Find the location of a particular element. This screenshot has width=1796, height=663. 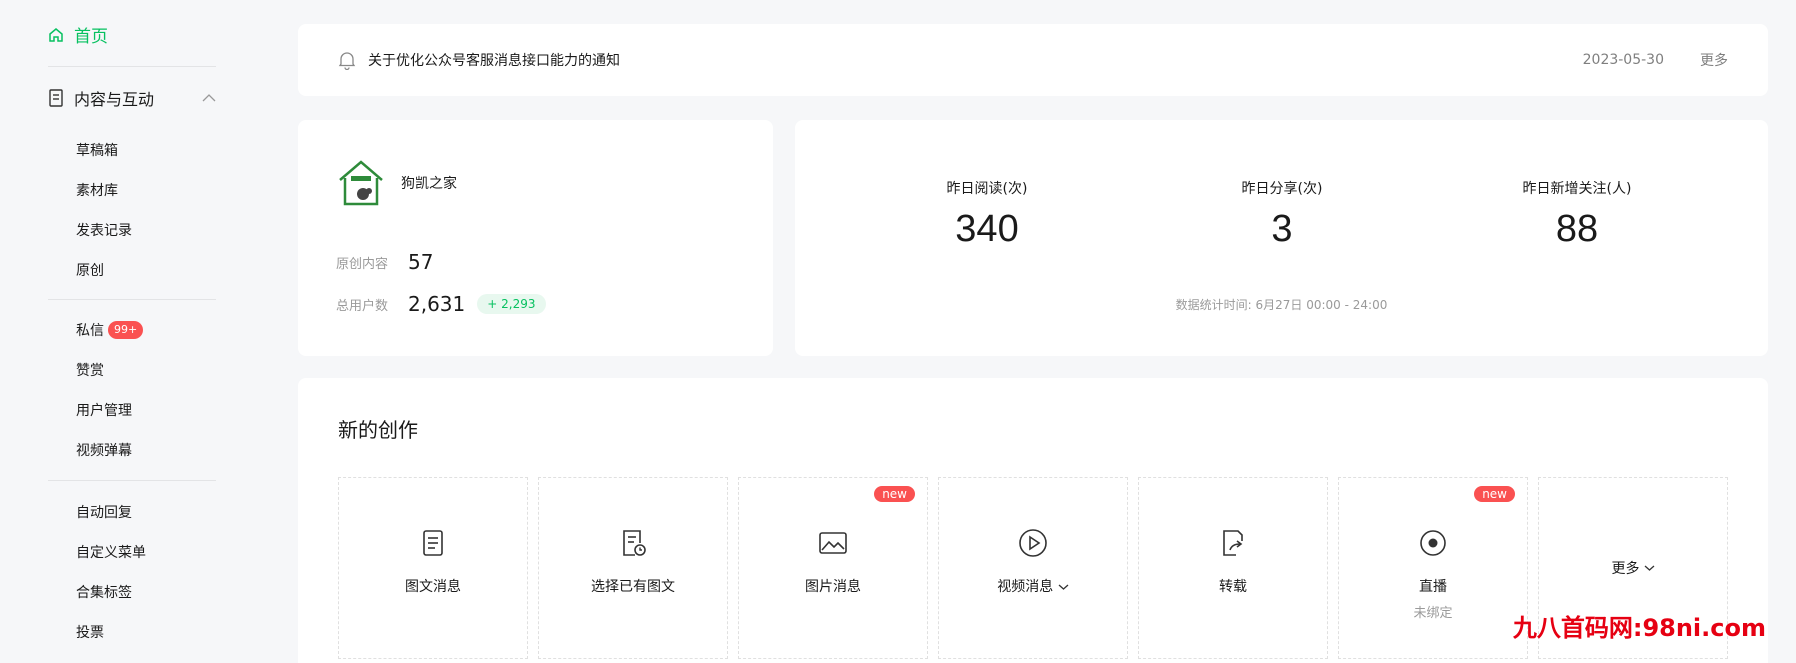

account-avatar is located at coordinates (361, 183).